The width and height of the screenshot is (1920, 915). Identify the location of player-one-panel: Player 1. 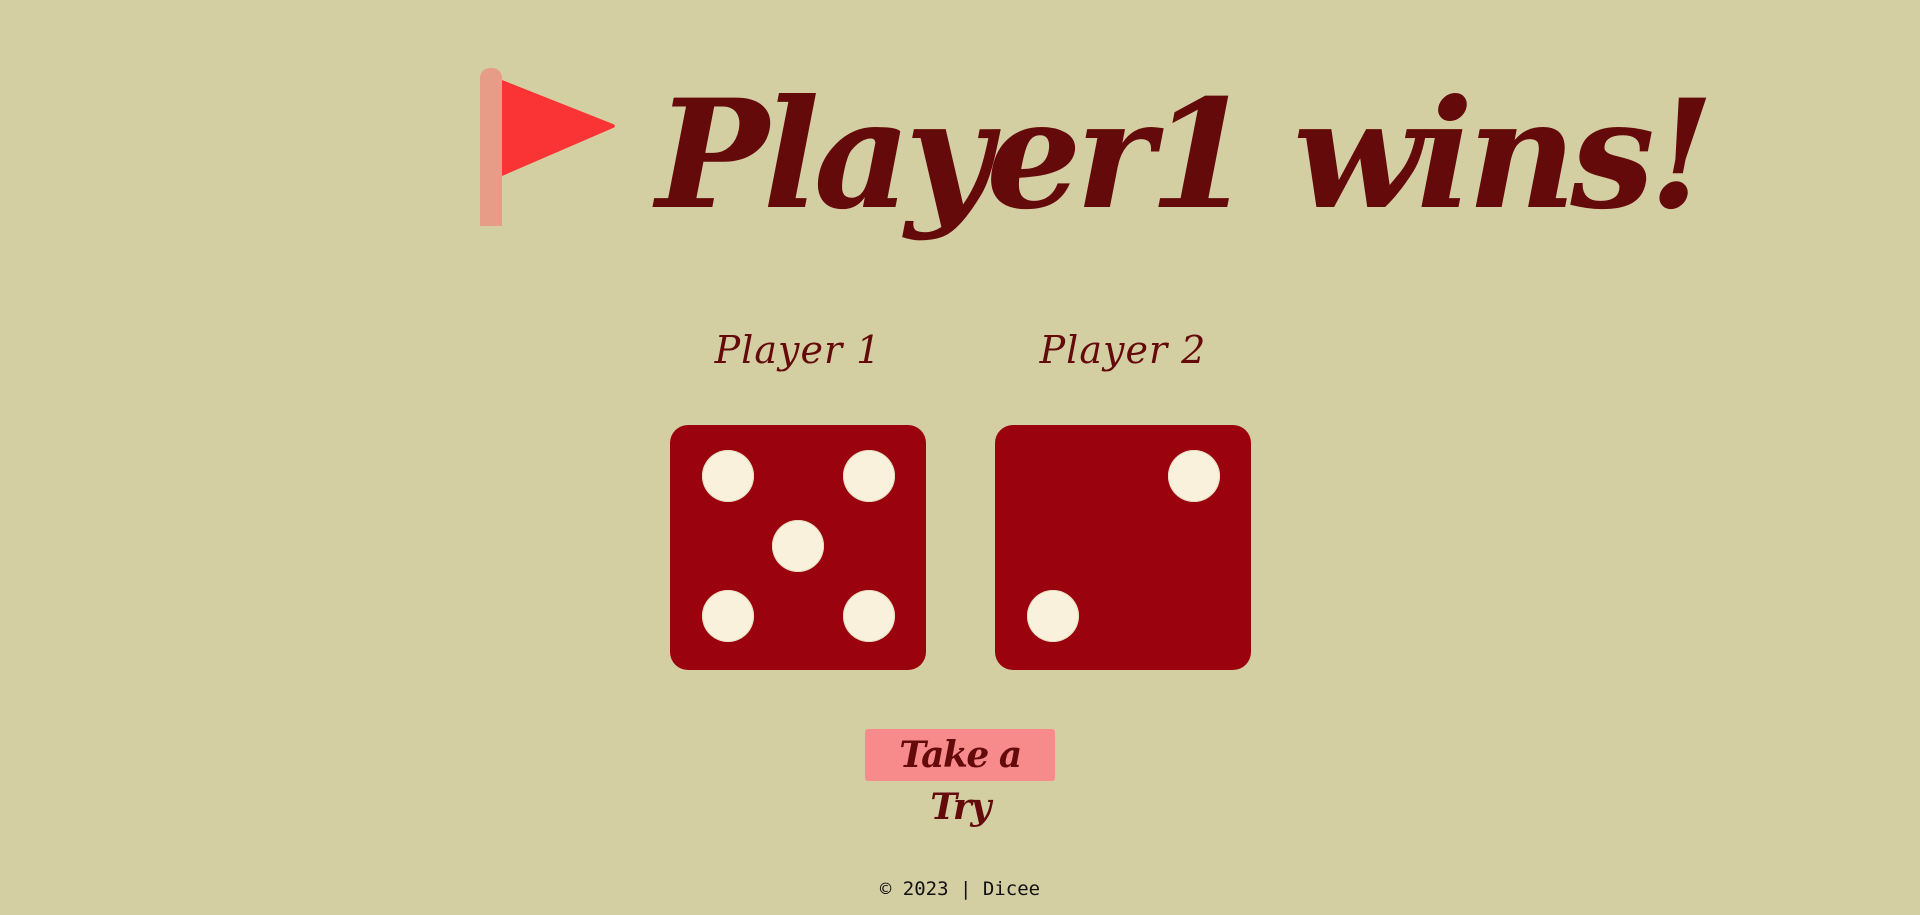
(798, 495).